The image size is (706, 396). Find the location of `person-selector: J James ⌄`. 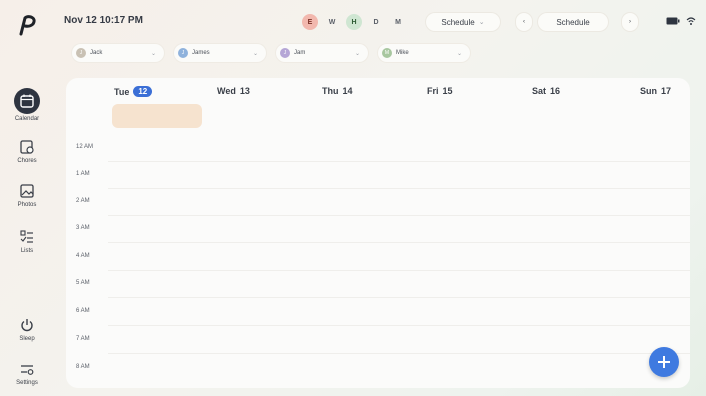

person-selector: J James ⌄ is located at coordinates (220, 53).